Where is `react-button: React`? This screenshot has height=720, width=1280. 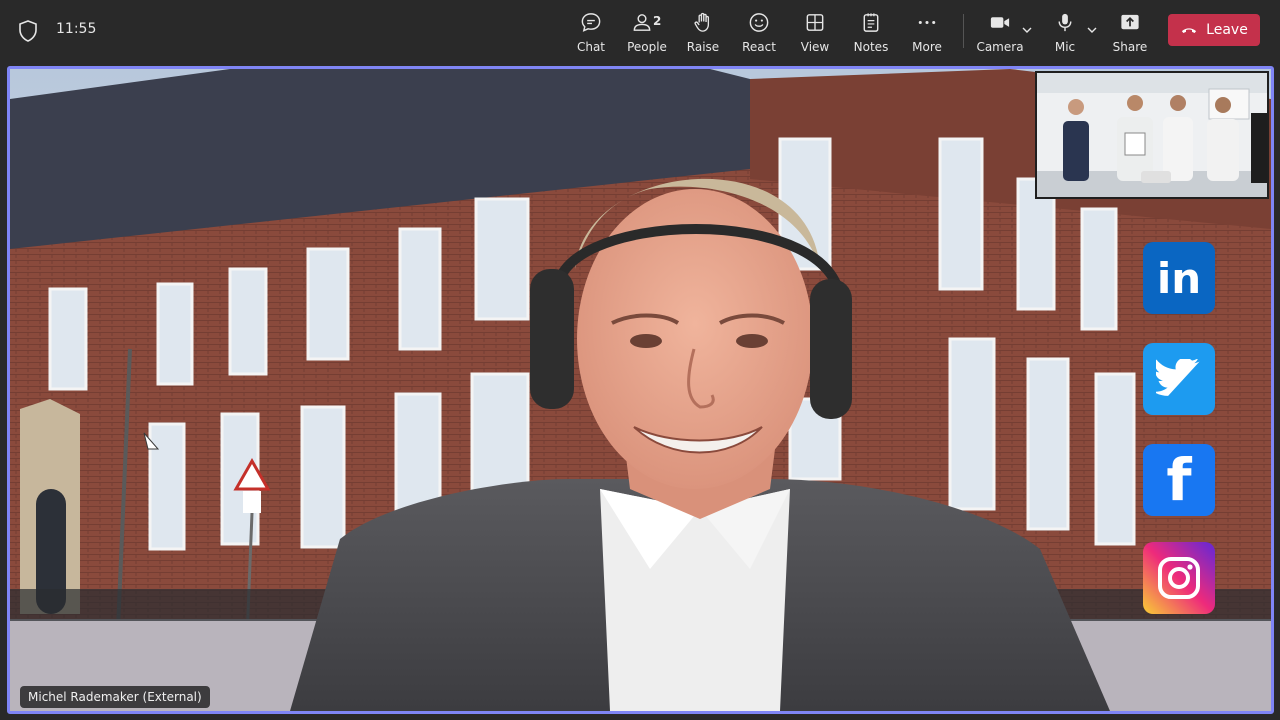
react-button: React is located at coordinates (759, 31).